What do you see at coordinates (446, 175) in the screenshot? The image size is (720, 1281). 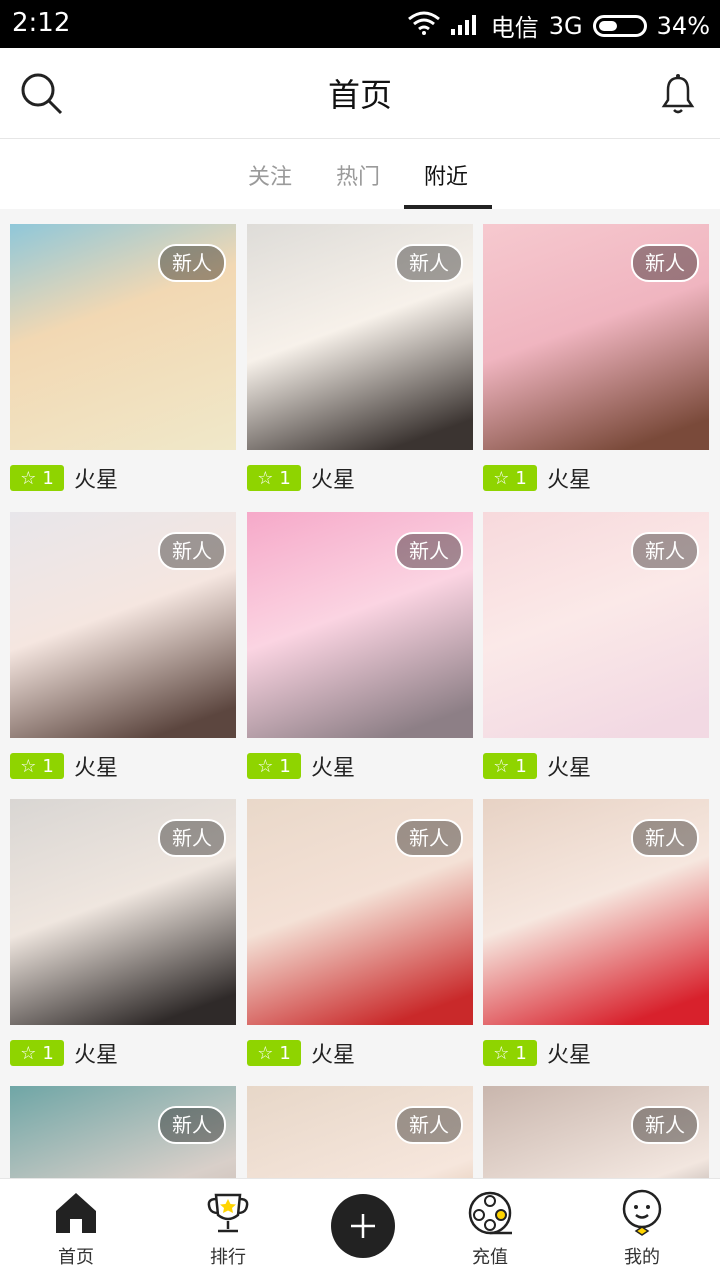 I see `tab-nearby: 附近` at bounding box center [446, 175].